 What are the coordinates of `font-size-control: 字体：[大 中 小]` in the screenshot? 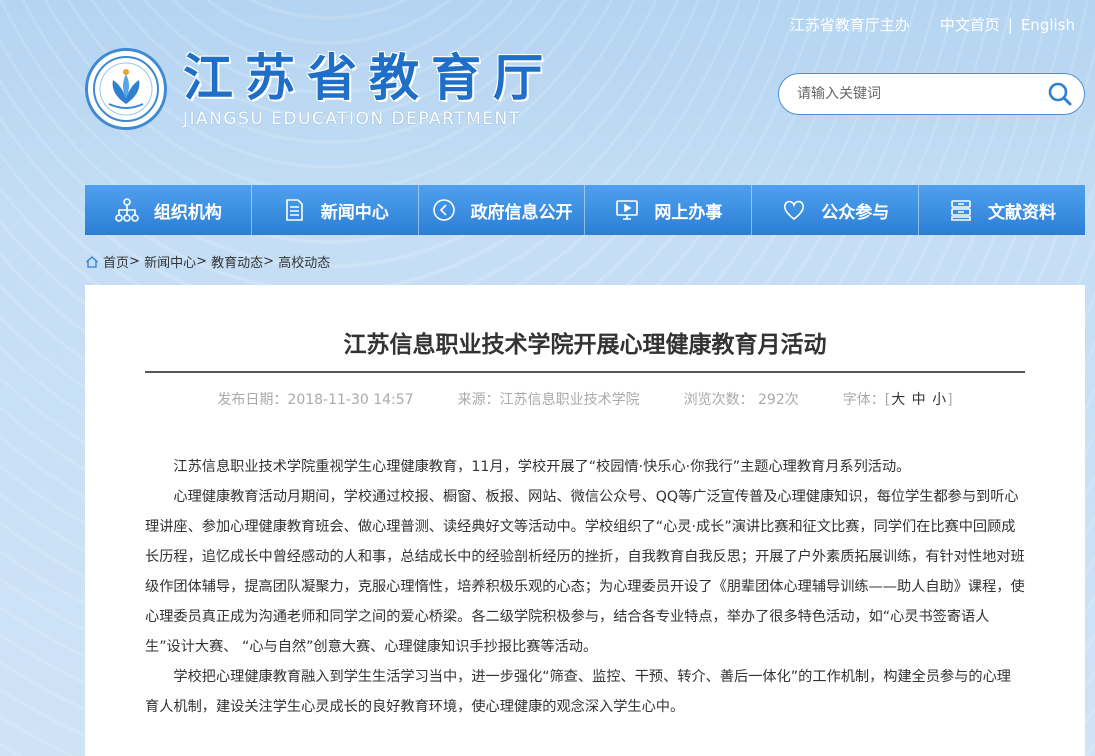 It's located at (898, 399).